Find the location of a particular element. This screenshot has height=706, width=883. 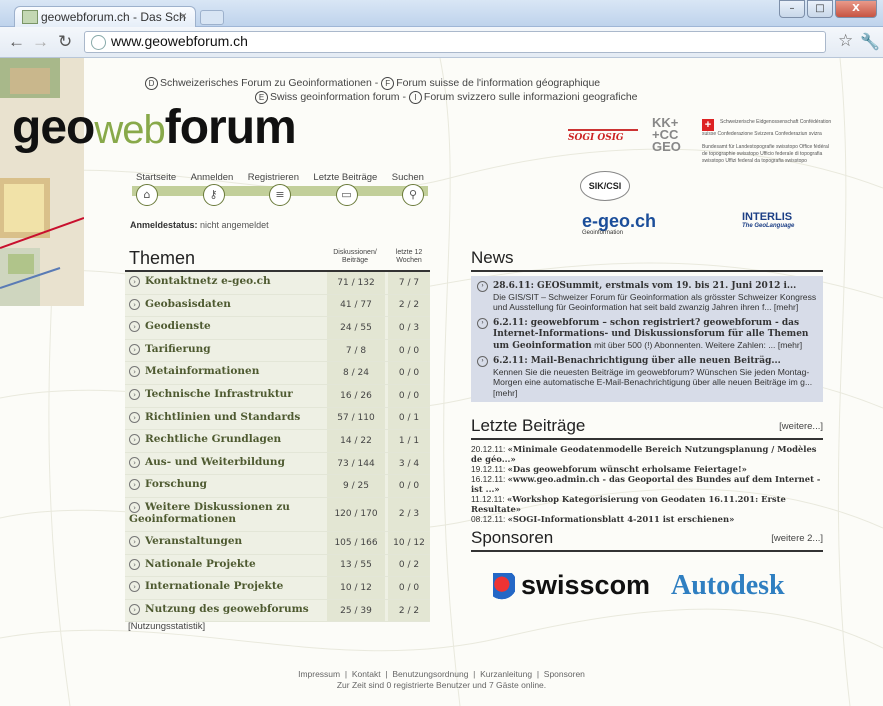

topic-link: › Tarifierung is located at coordinates (227, 349).